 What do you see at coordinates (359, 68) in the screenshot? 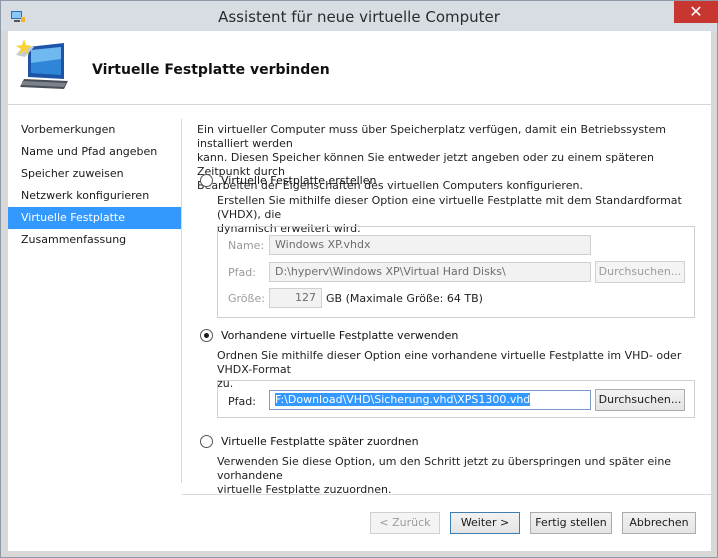
I see `wizard-header: Virtuelle Festplatte verbinden` at bounding box center [359, 68].